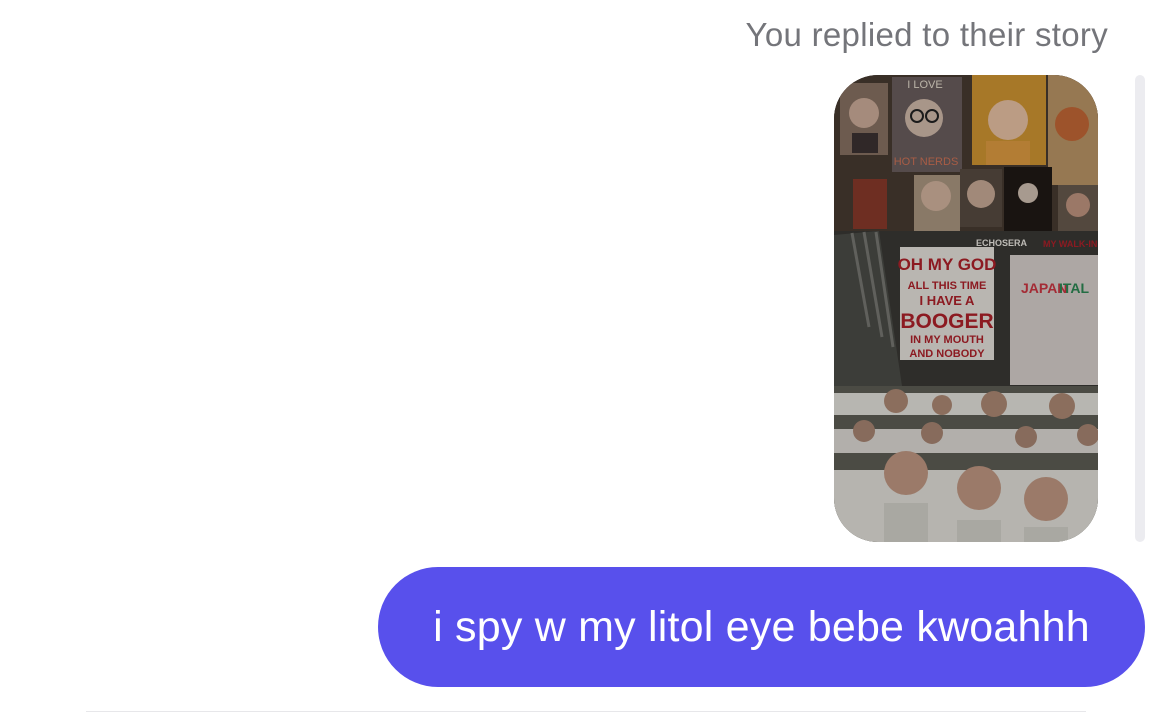 Image resolution: width=1170 pixels, height=713 pixels. What do you see at coordinates (586, 711) in the screenshot?
I see `thread-divider` at bounding box center [586, 711].